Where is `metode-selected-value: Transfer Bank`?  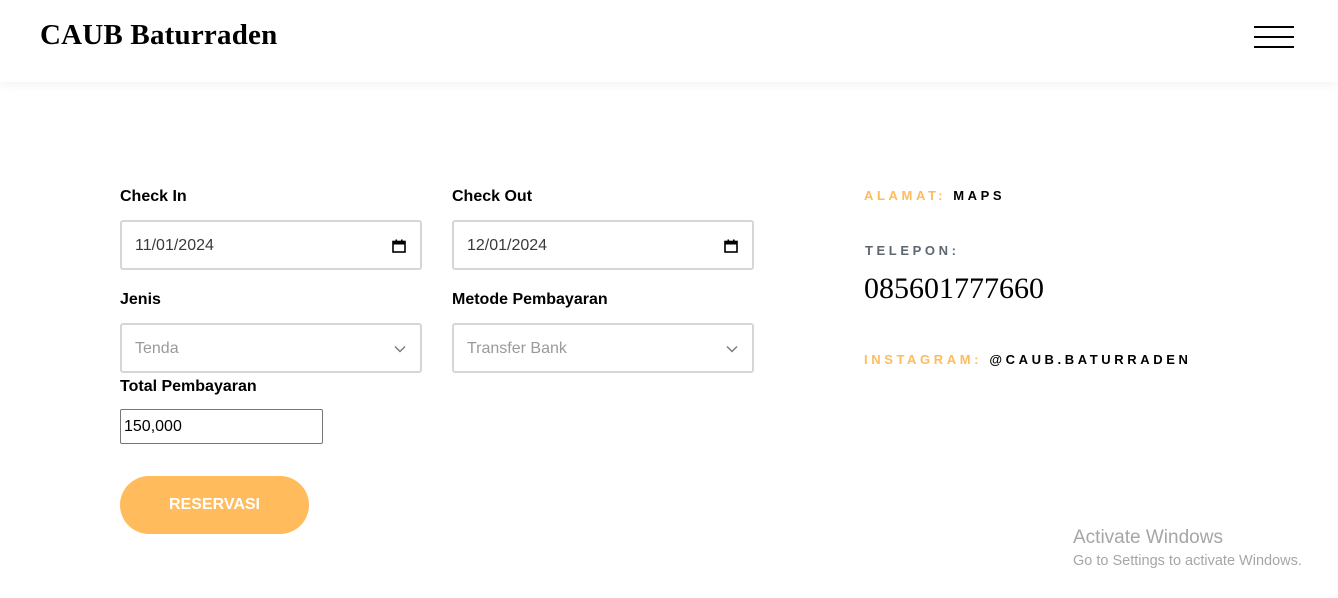 metode-selected-value: Transfer Bank is located at coordinates (517, 348).